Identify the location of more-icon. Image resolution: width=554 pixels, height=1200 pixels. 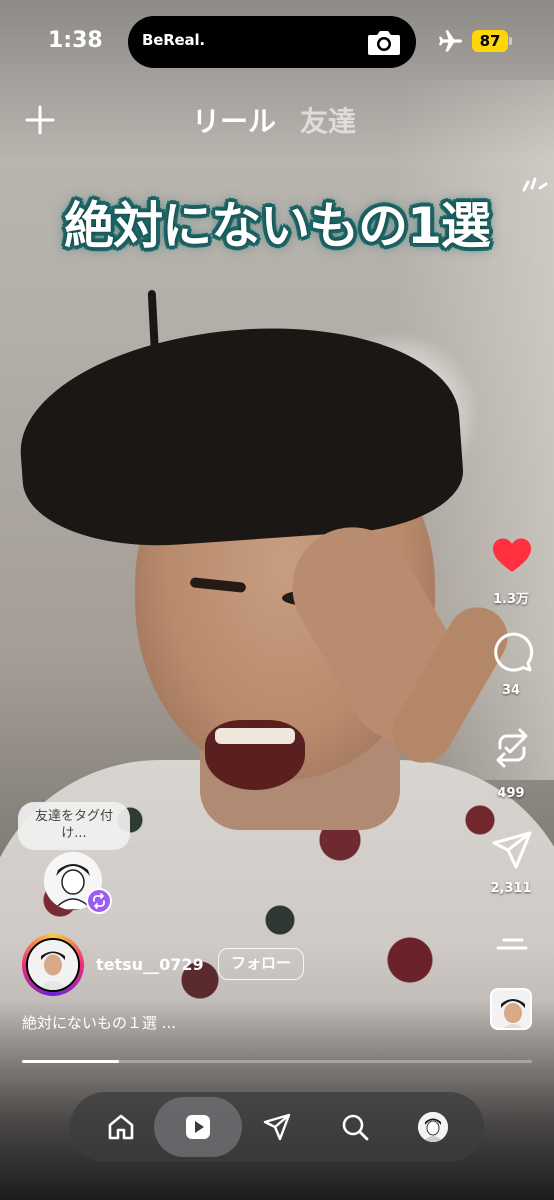
(512, 944).